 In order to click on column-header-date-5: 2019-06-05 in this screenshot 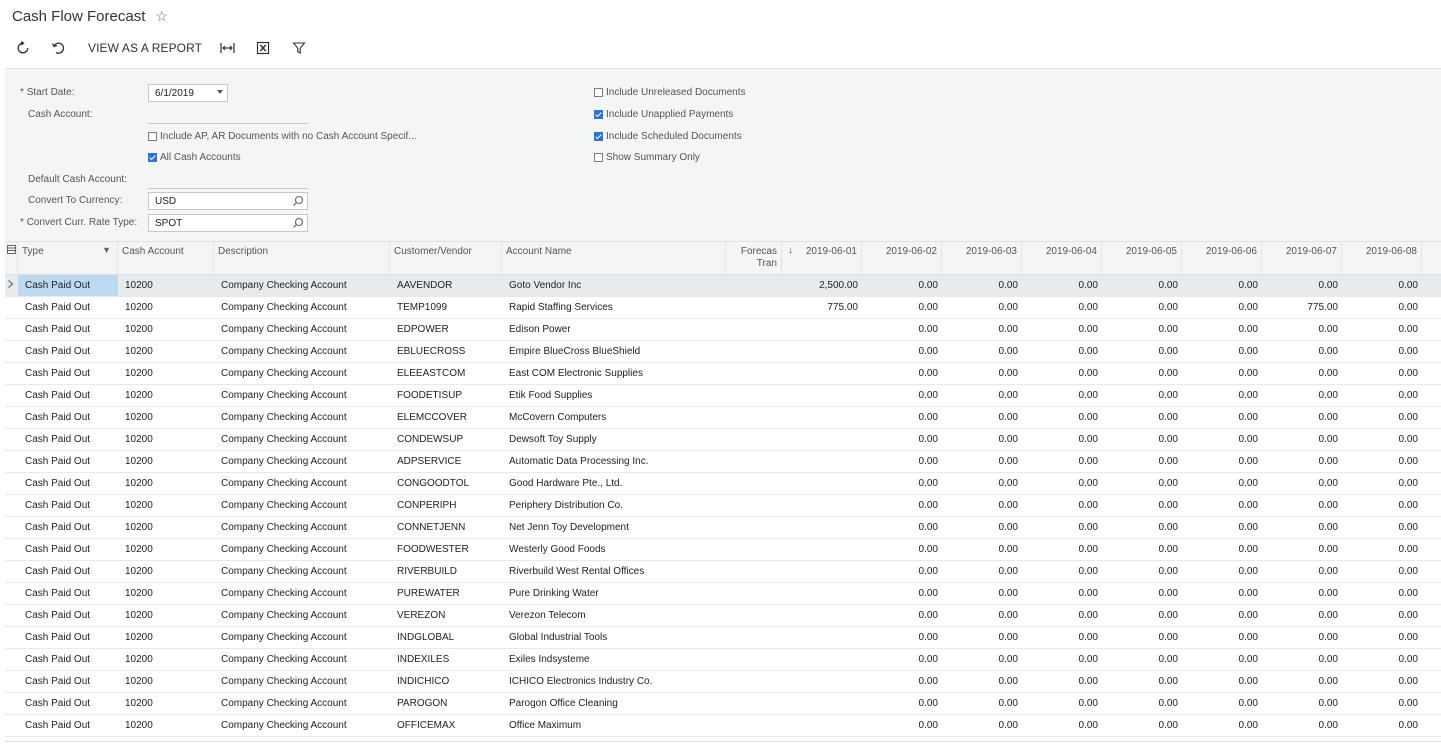, I will do `click(1142, 258)`.